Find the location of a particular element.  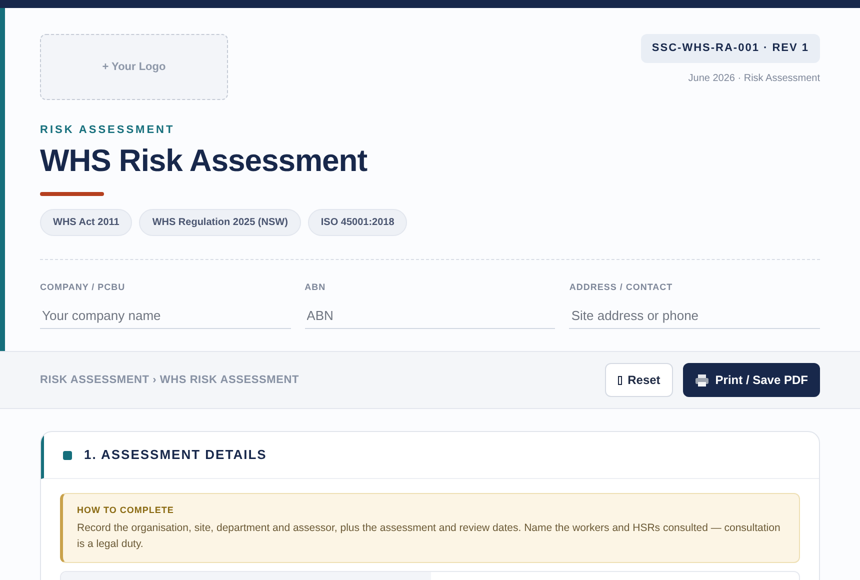

section-title: 1. ASSESSMENT DETAILS is located at coordinates (175, 455).